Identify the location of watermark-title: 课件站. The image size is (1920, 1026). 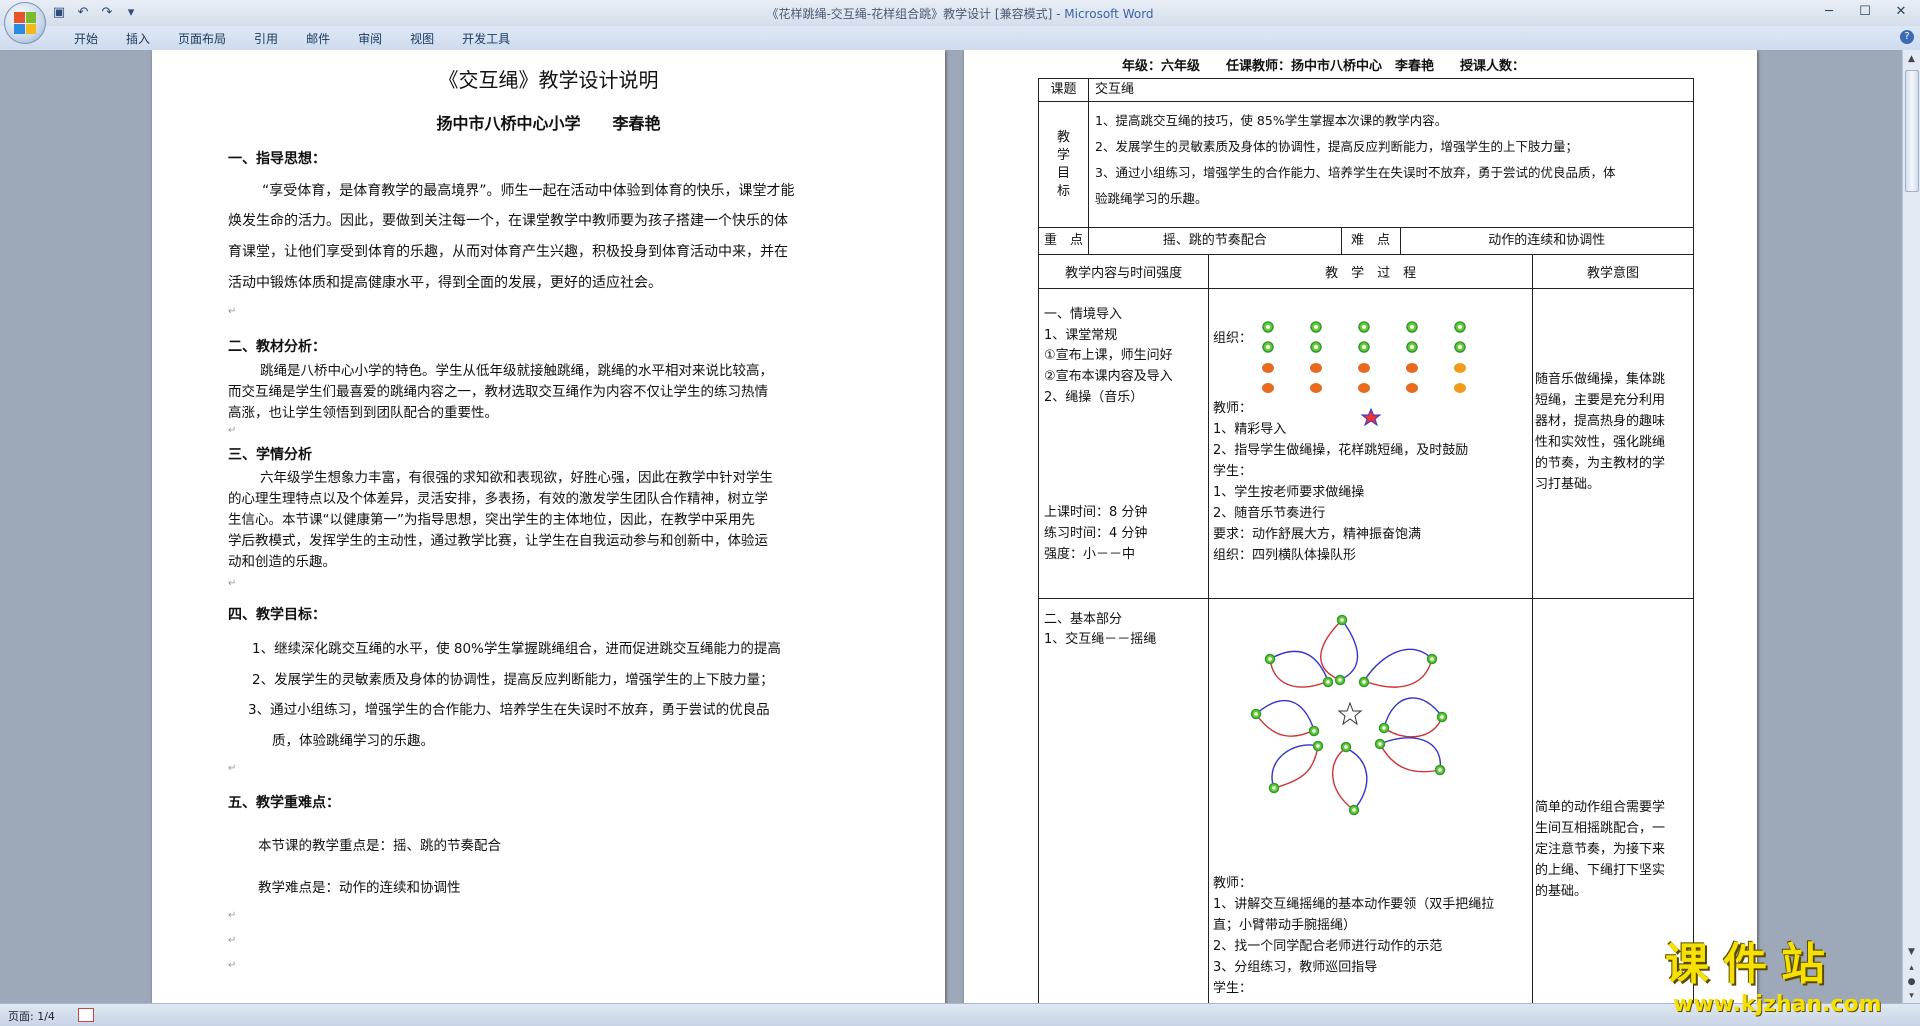
(1752, 964).